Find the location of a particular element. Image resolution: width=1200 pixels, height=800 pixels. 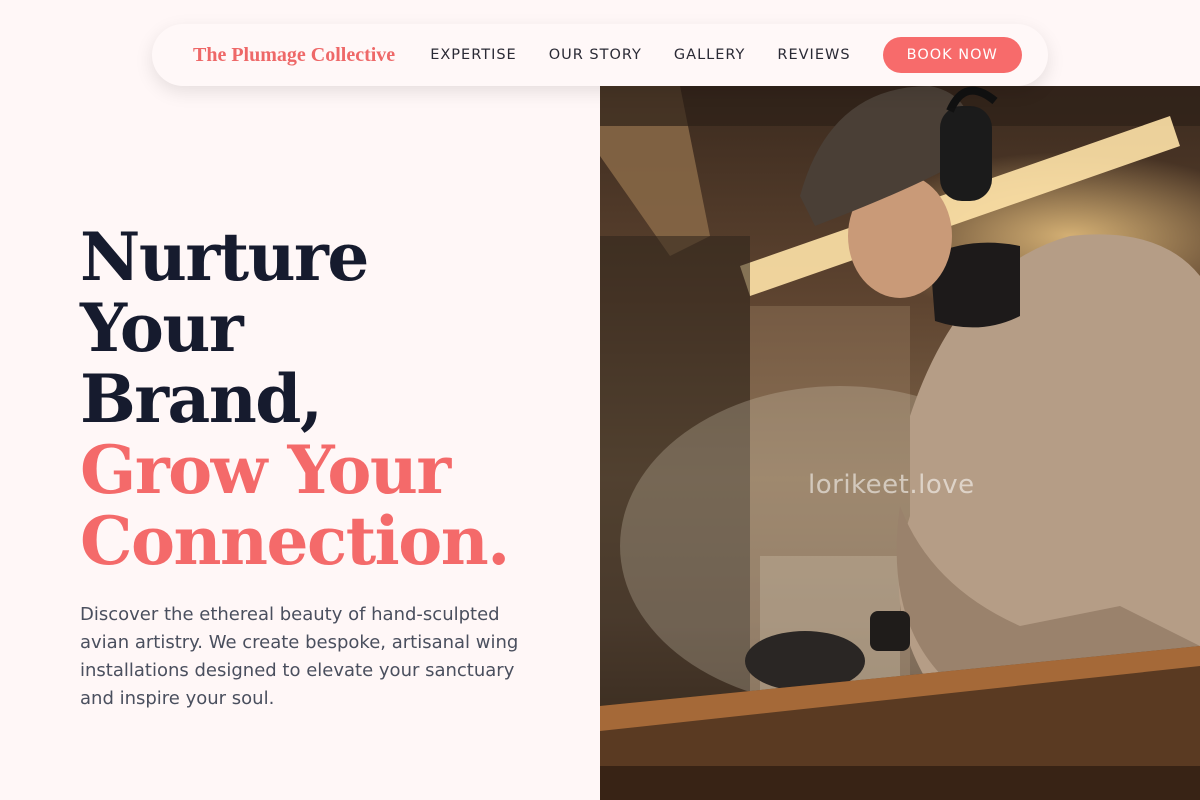

nav-link-gallery: GALLERY is located at coordinates (709, 55).